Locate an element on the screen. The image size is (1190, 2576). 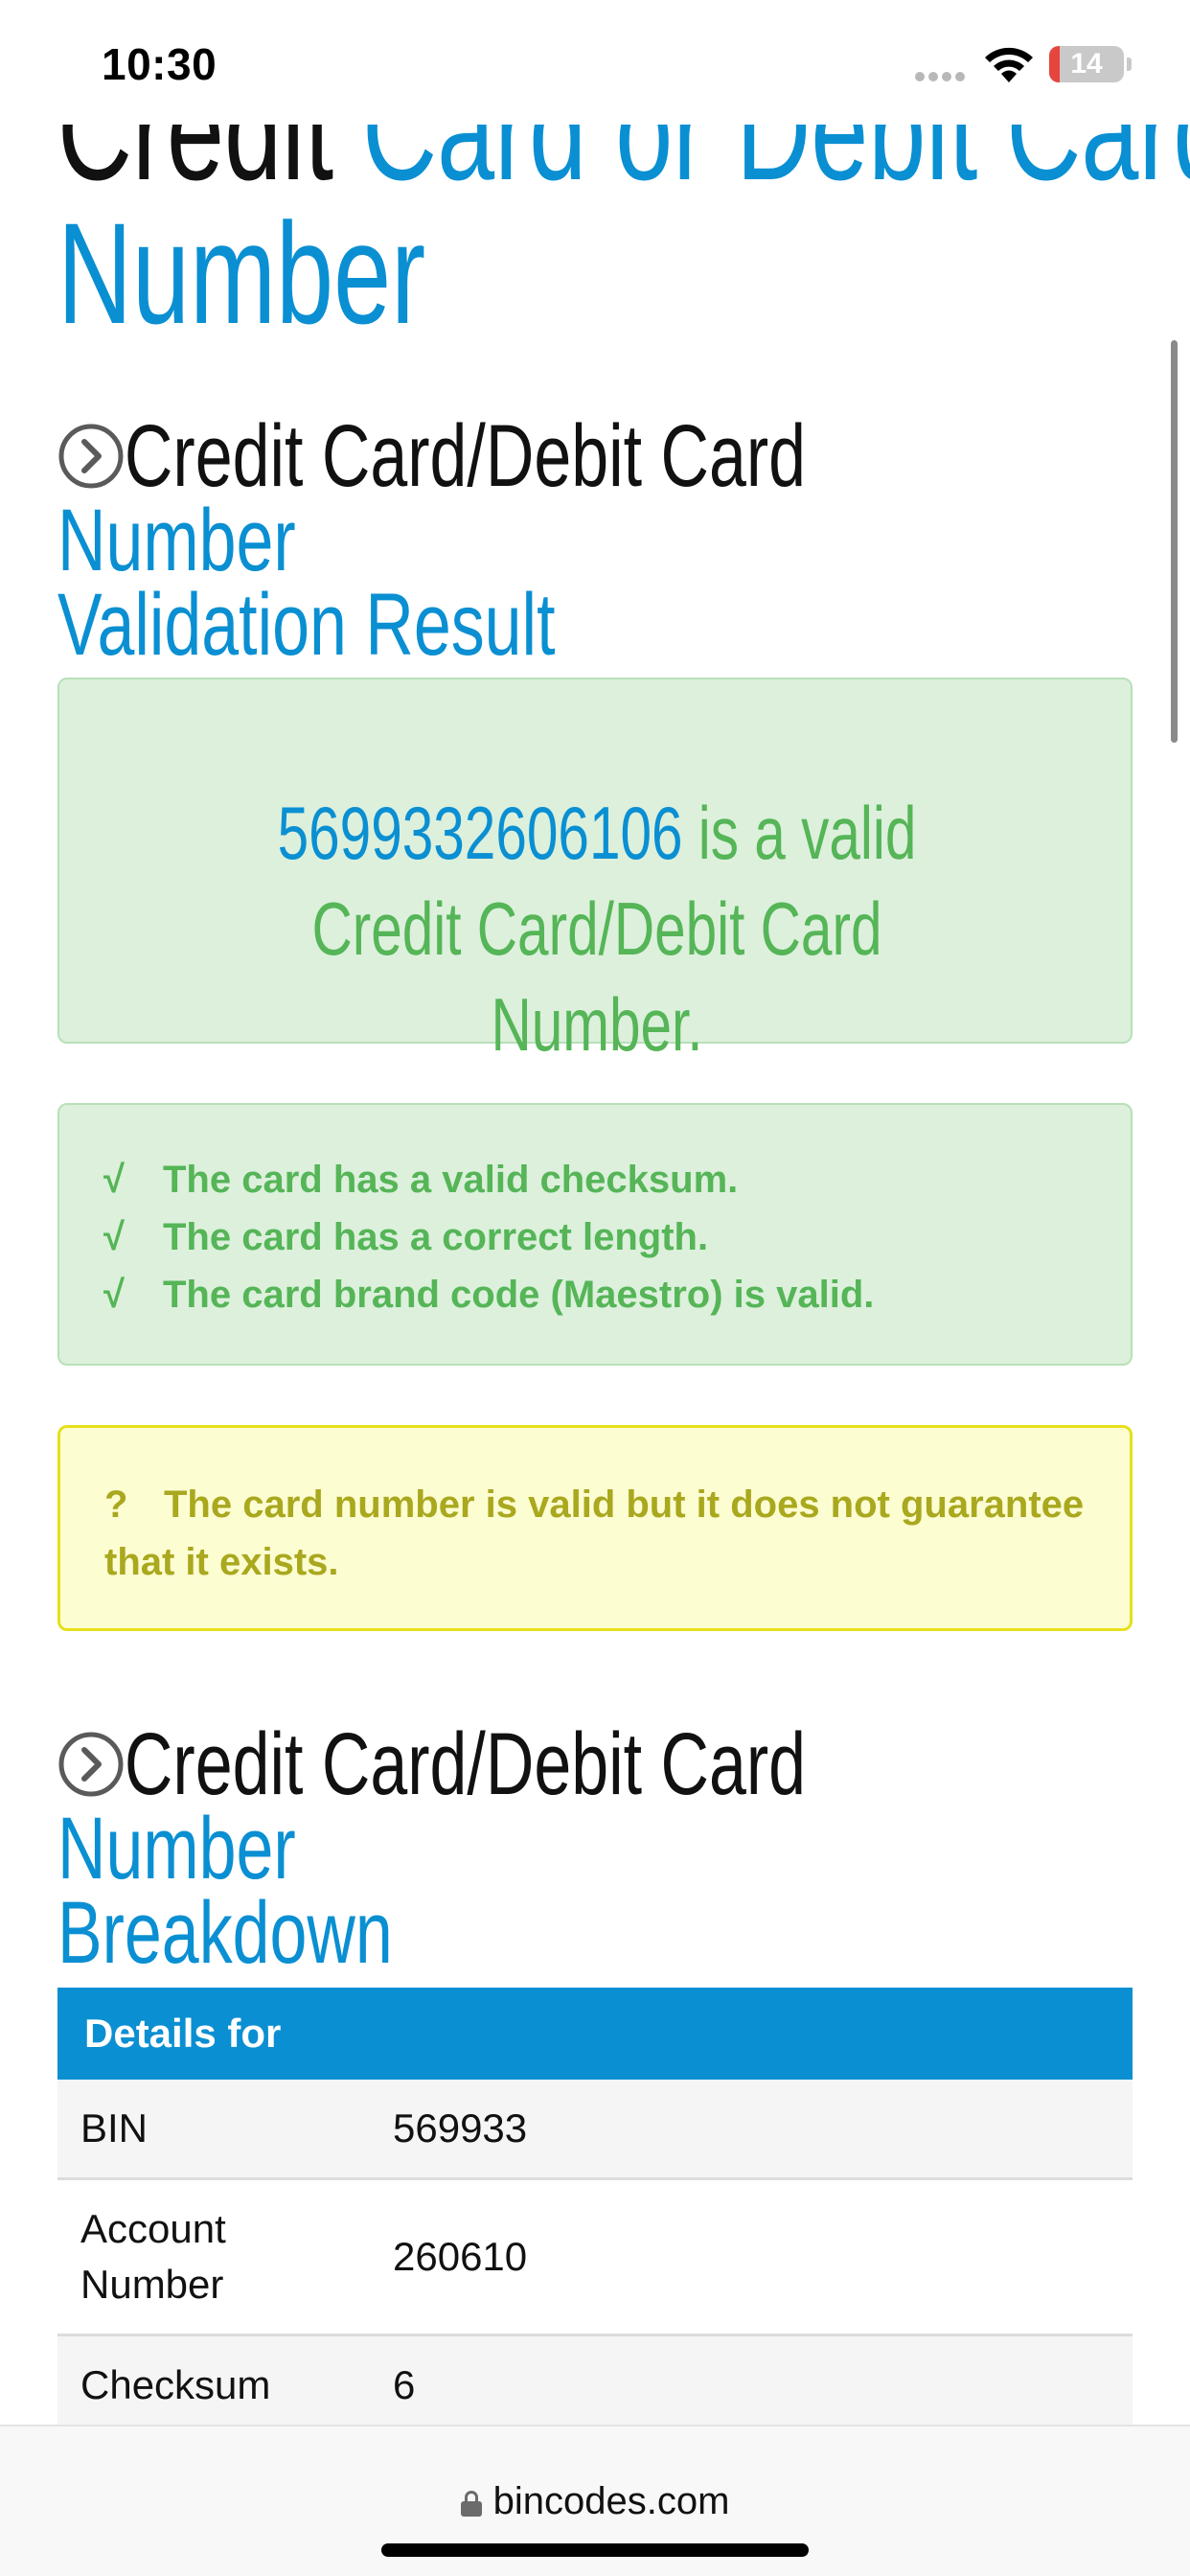
scrollbar-thumb is located at coordinates (1174, 541).